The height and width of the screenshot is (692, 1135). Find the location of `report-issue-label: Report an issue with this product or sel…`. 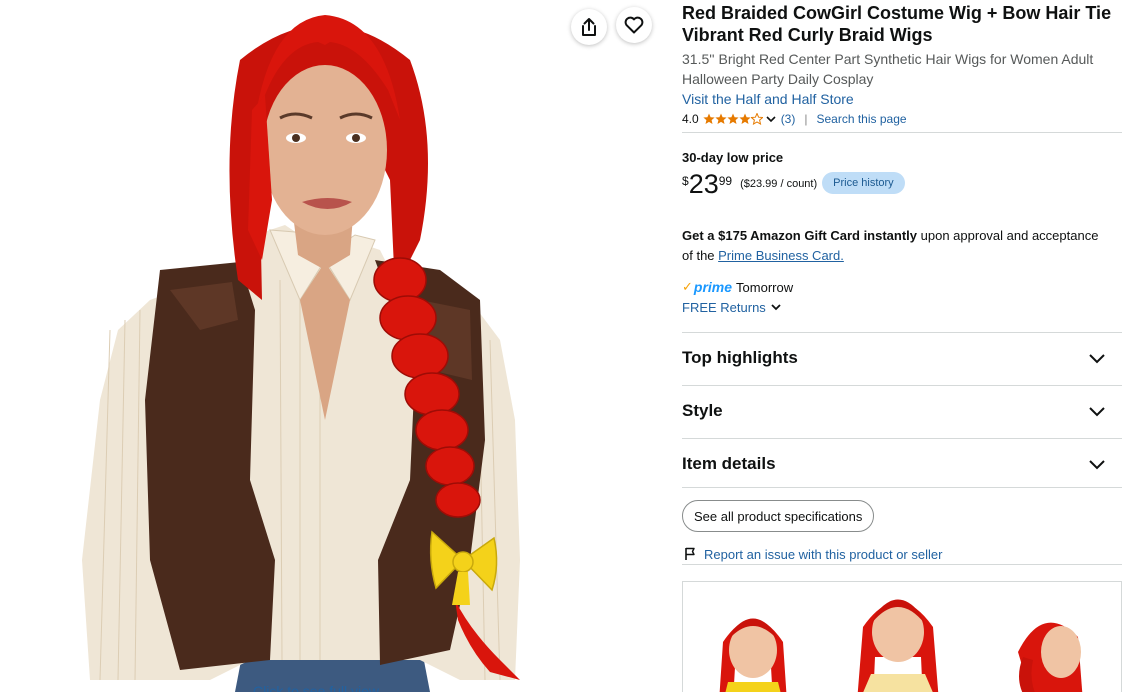

report-issue-label: Report an issue with this product or sel… is located at coordinates (823, 554).